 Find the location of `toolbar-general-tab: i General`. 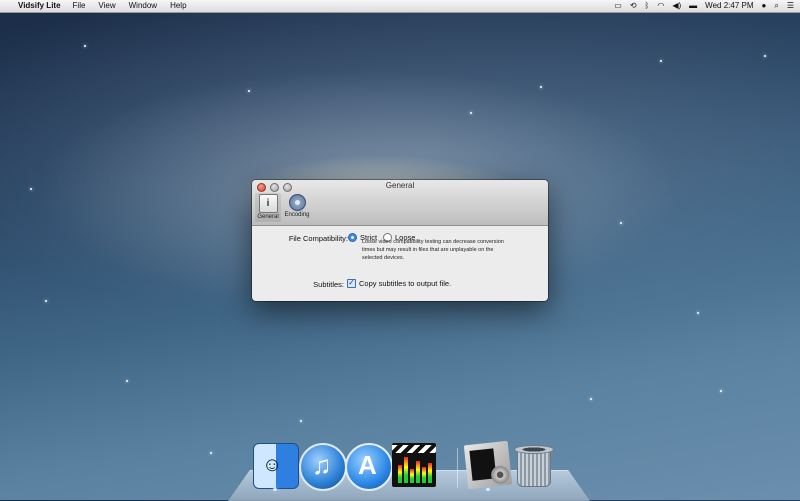

toolbar-general-tab: i General is located at coordinates (268, 207).